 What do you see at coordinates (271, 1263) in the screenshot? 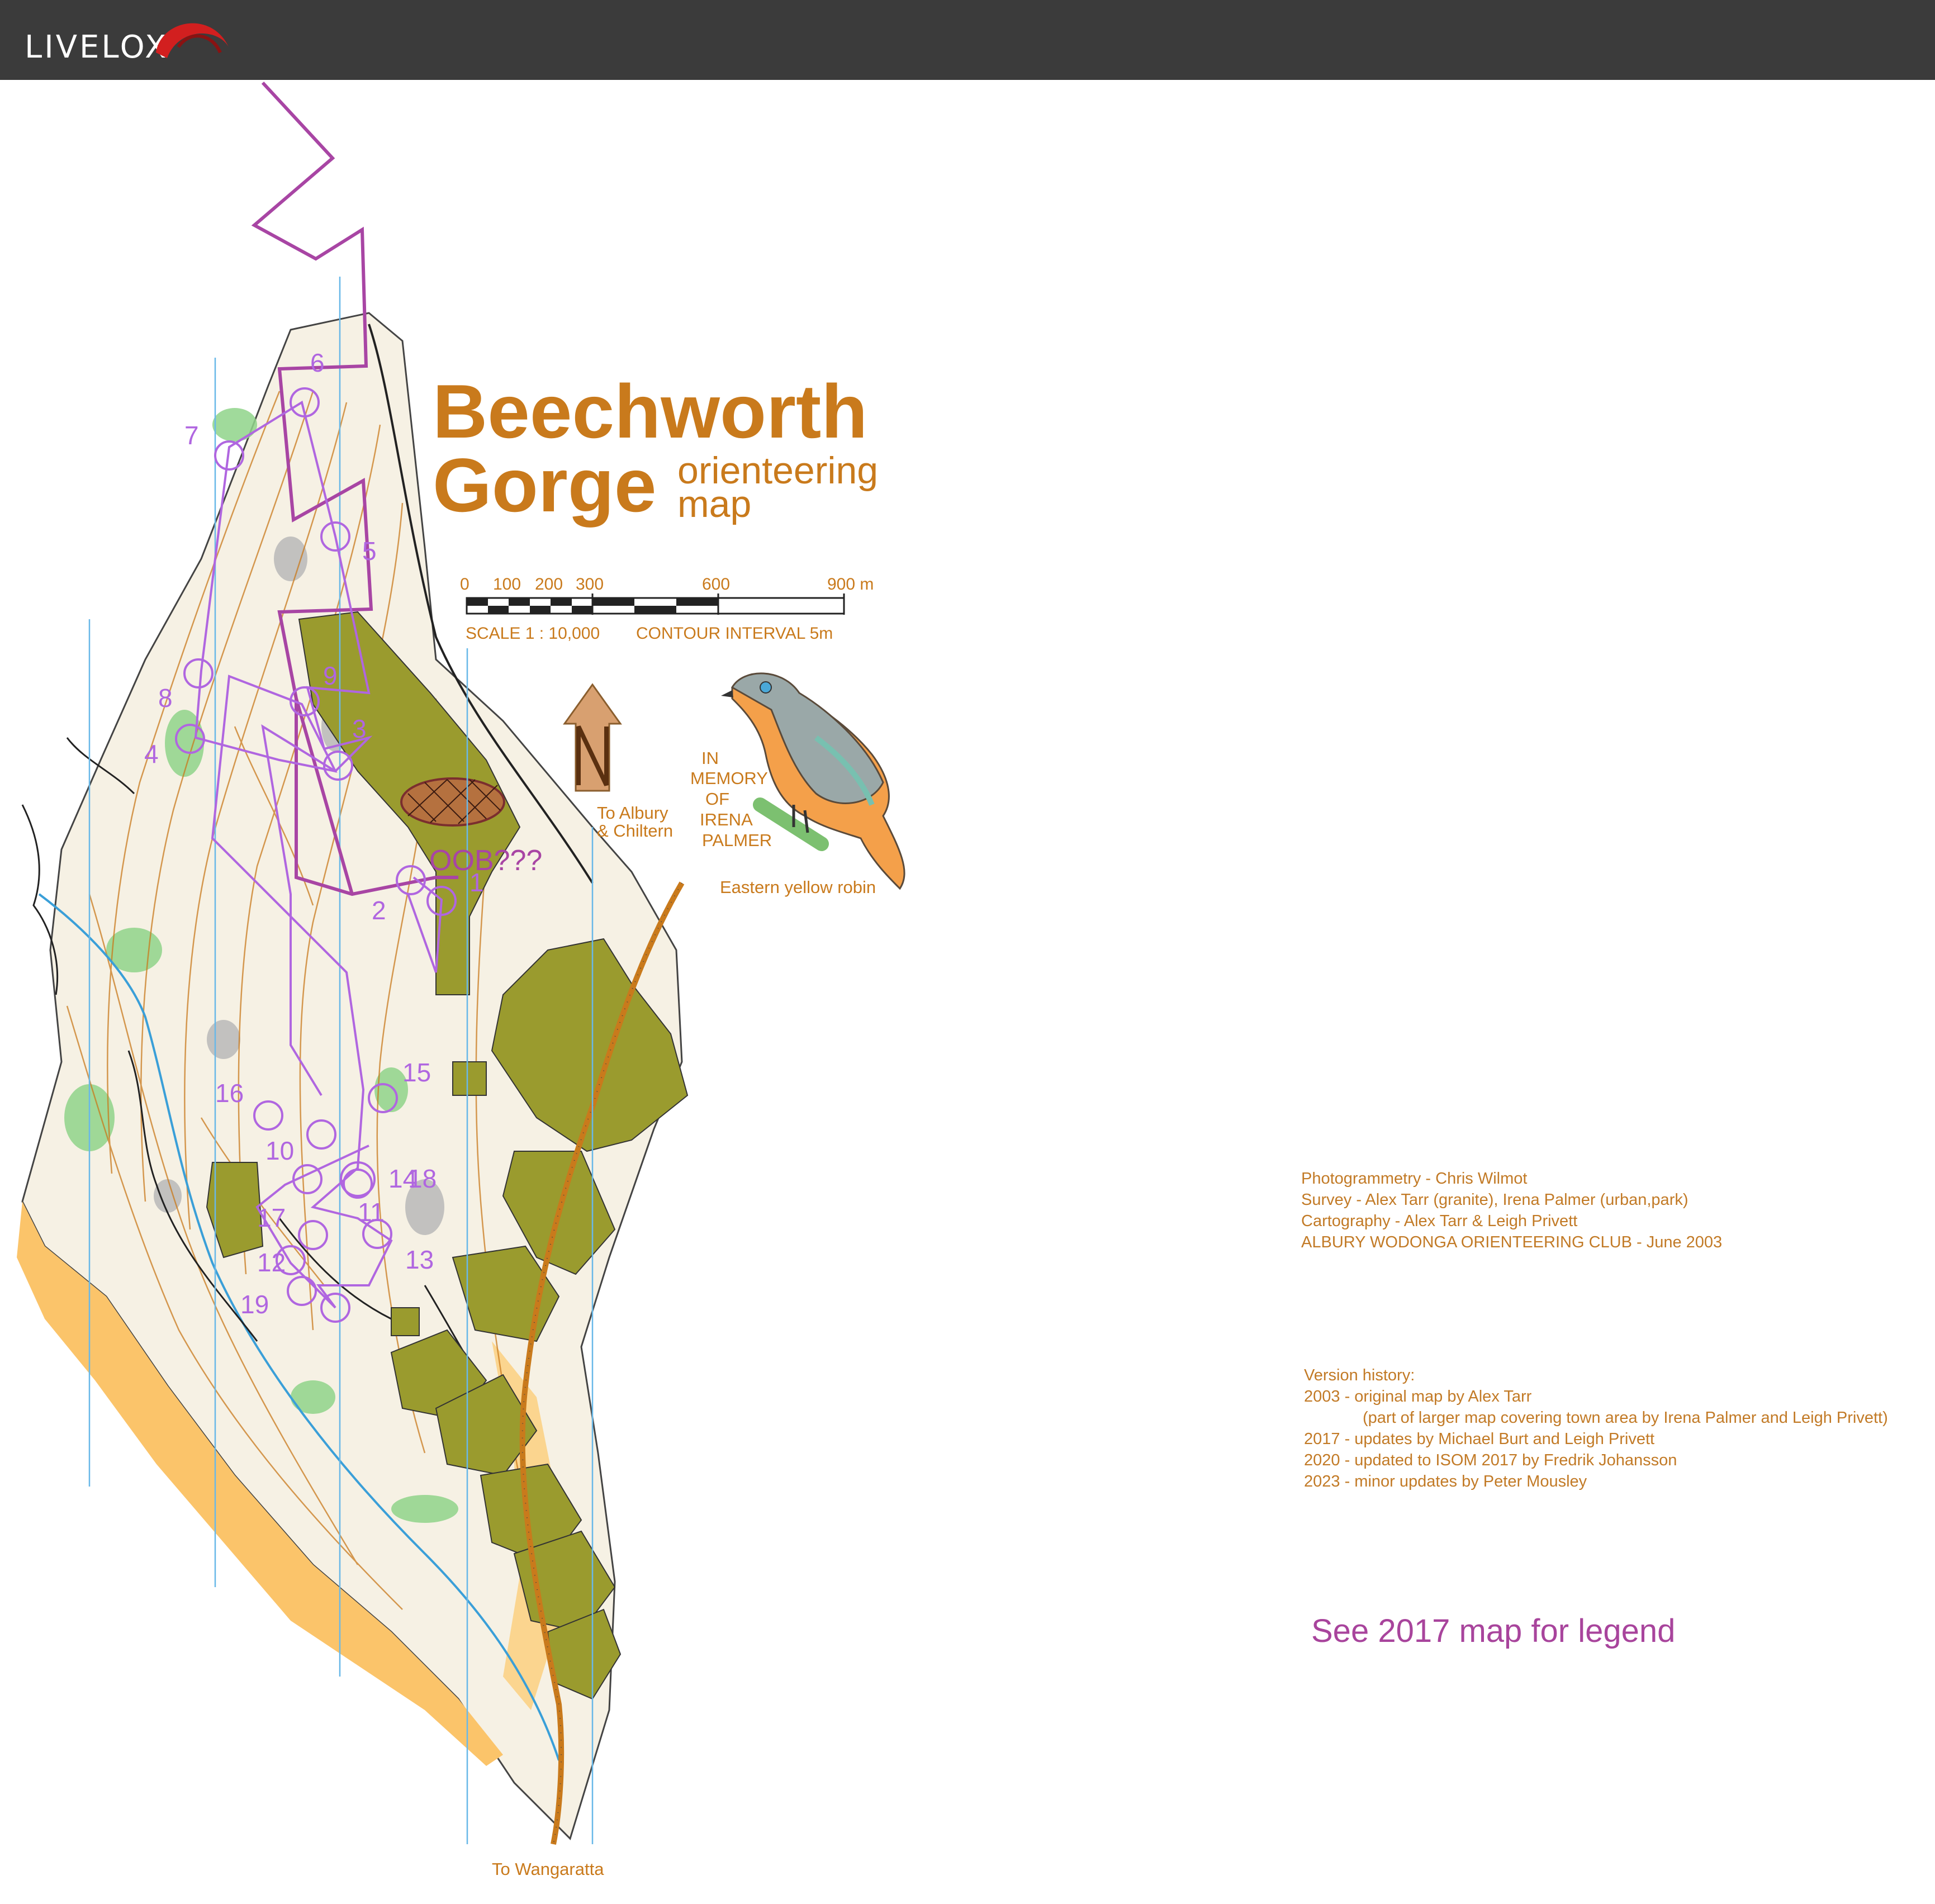
I see `control-number: 12` at bounding box center [271, 1263].